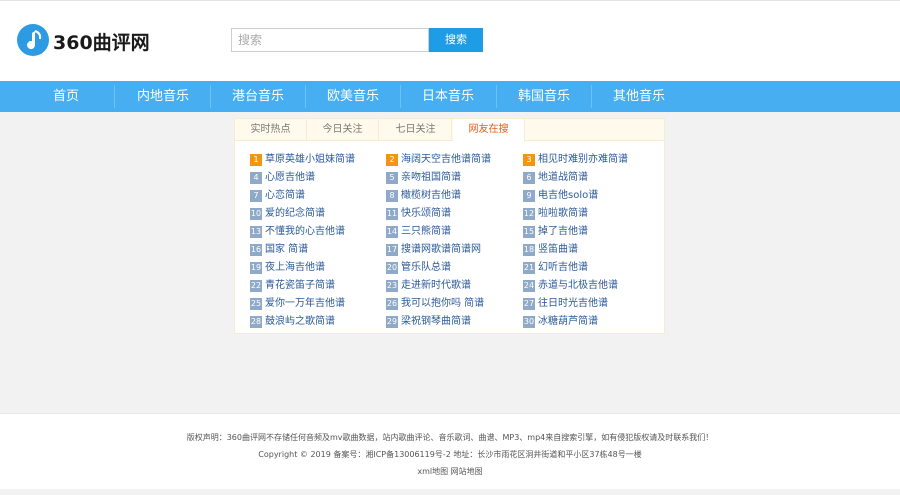  Describe the element at coordinates (258, 96) in the screenshot. I see `nav-item-hktw: 港台音乐` at that location.